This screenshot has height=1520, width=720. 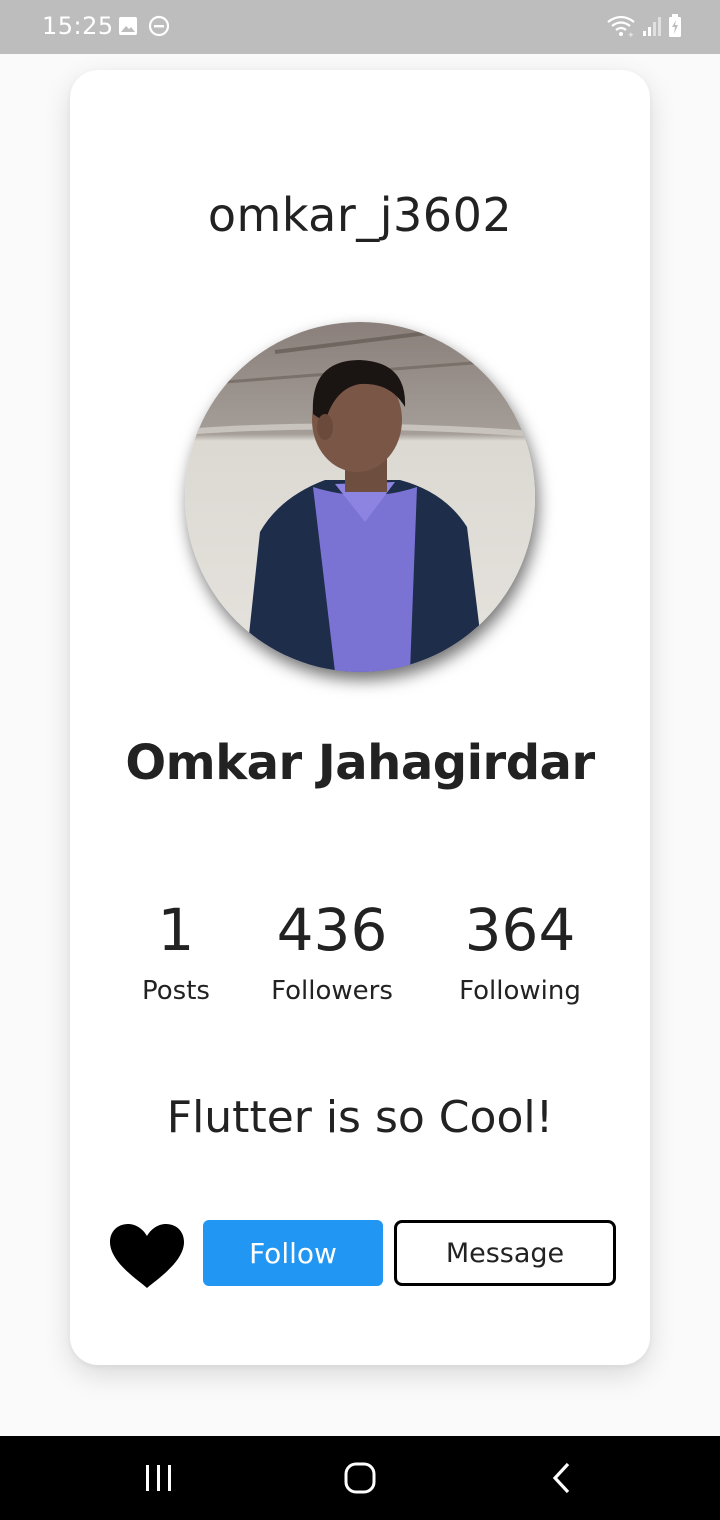 I want to click on status-left-icons, so click(x=144, y=28).